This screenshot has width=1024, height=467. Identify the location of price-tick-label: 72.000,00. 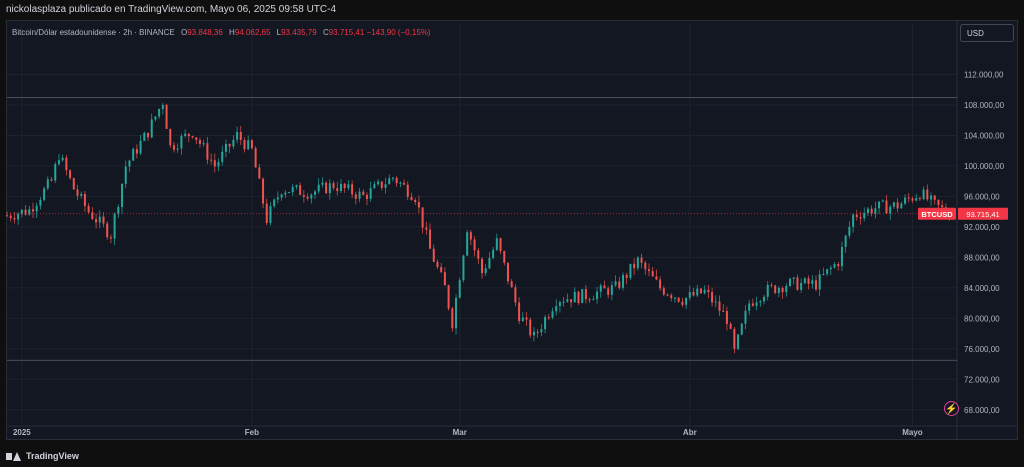
(982, 379).